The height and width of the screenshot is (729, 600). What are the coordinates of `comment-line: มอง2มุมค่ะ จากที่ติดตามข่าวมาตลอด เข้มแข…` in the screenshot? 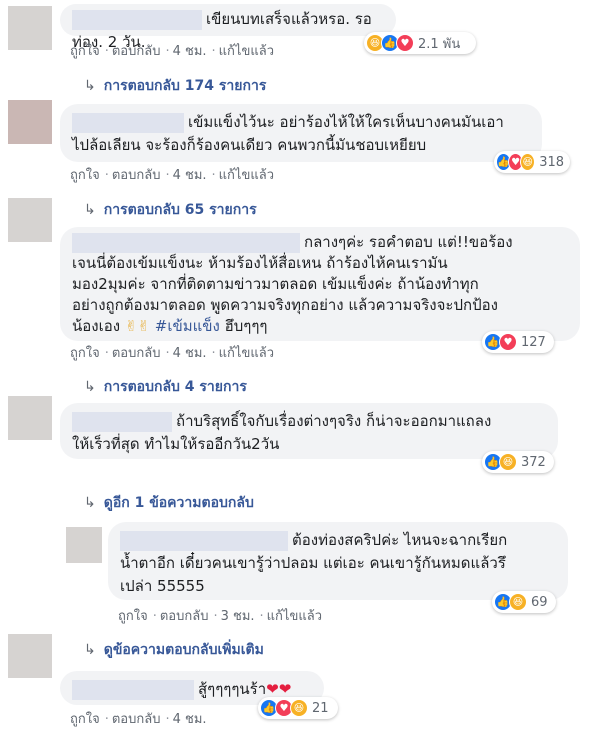 It's located at (275, 284).